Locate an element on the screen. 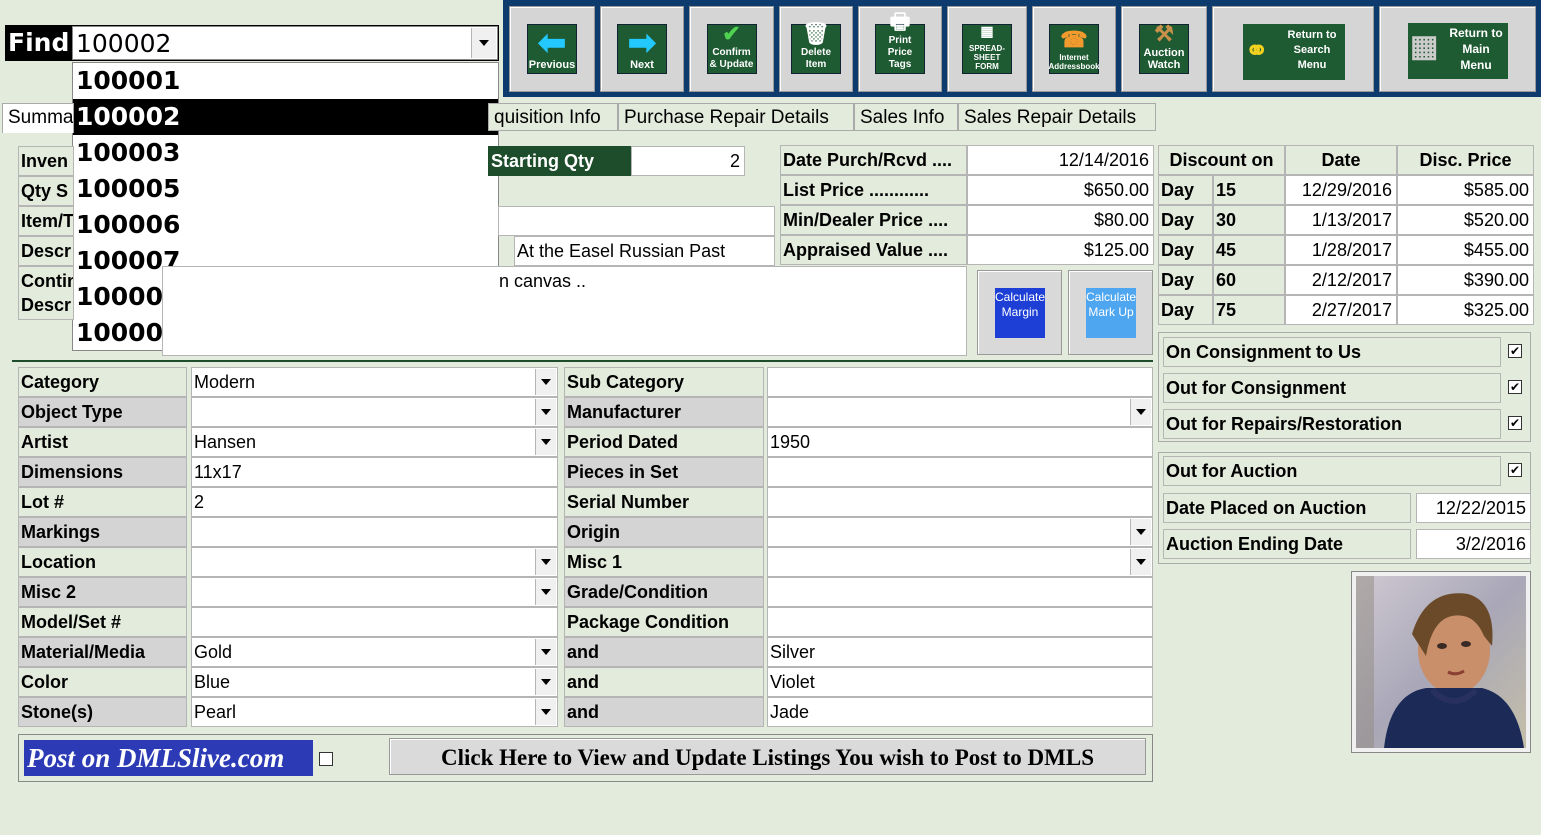 The image size is (1541, 835). out-for-repairs-checkbox: ✔ is located at coordinates (1515, 423).